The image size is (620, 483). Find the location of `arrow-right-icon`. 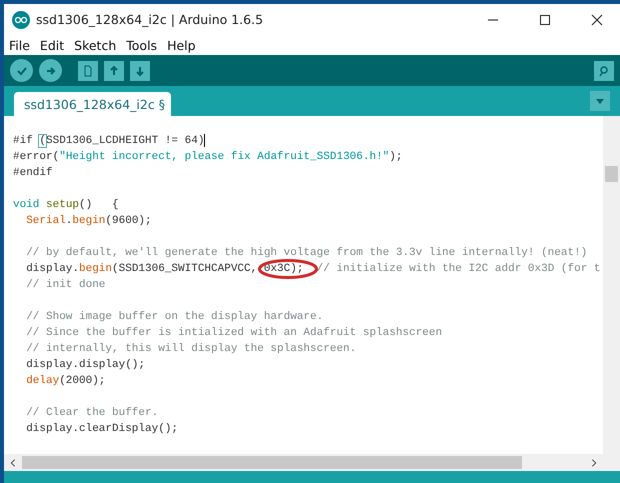

arrow-right-icon is located at coordinates (50, 70).